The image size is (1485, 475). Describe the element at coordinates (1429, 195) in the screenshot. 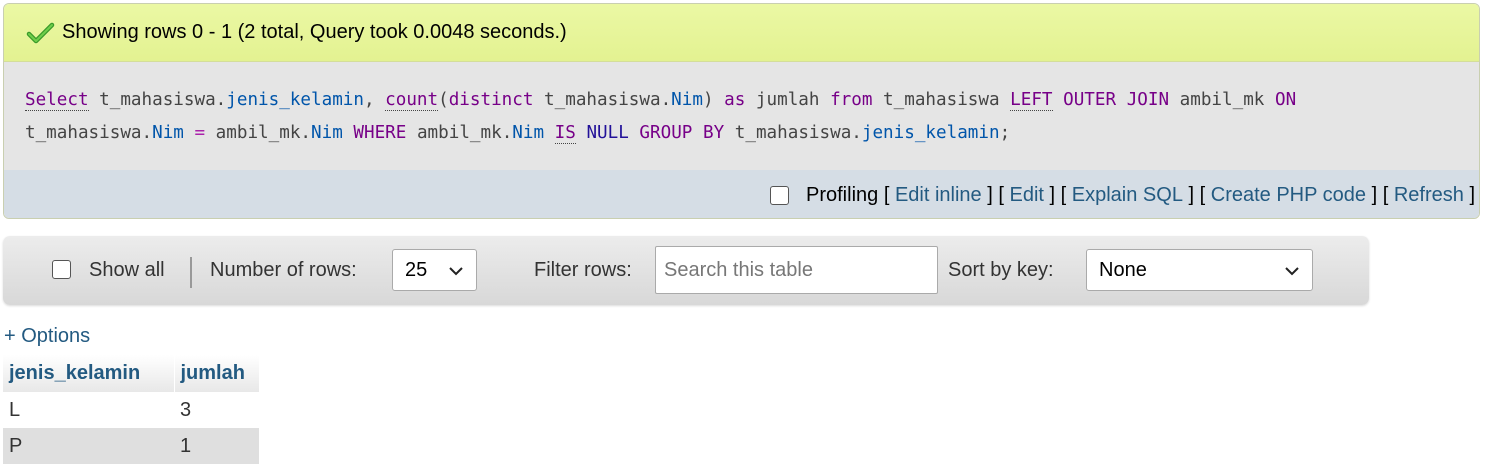

I see `refresh-link: Refresh` at that location.